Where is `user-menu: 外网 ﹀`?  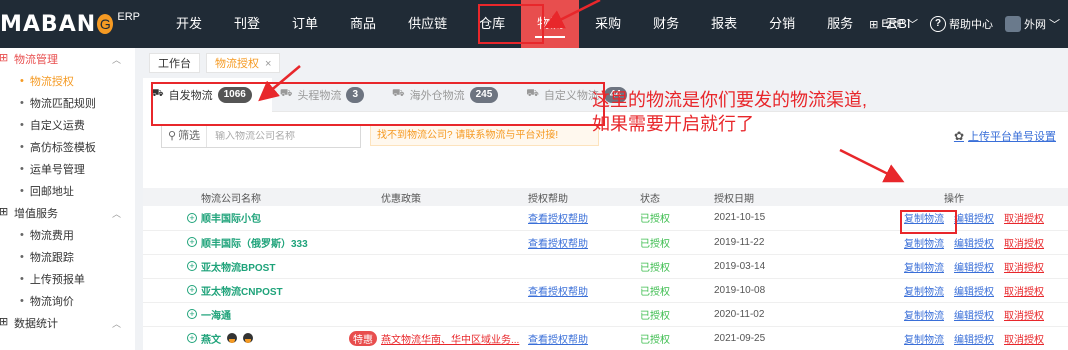 user-menu: 外网 ﹀ is located at coordinates (1032, 24).